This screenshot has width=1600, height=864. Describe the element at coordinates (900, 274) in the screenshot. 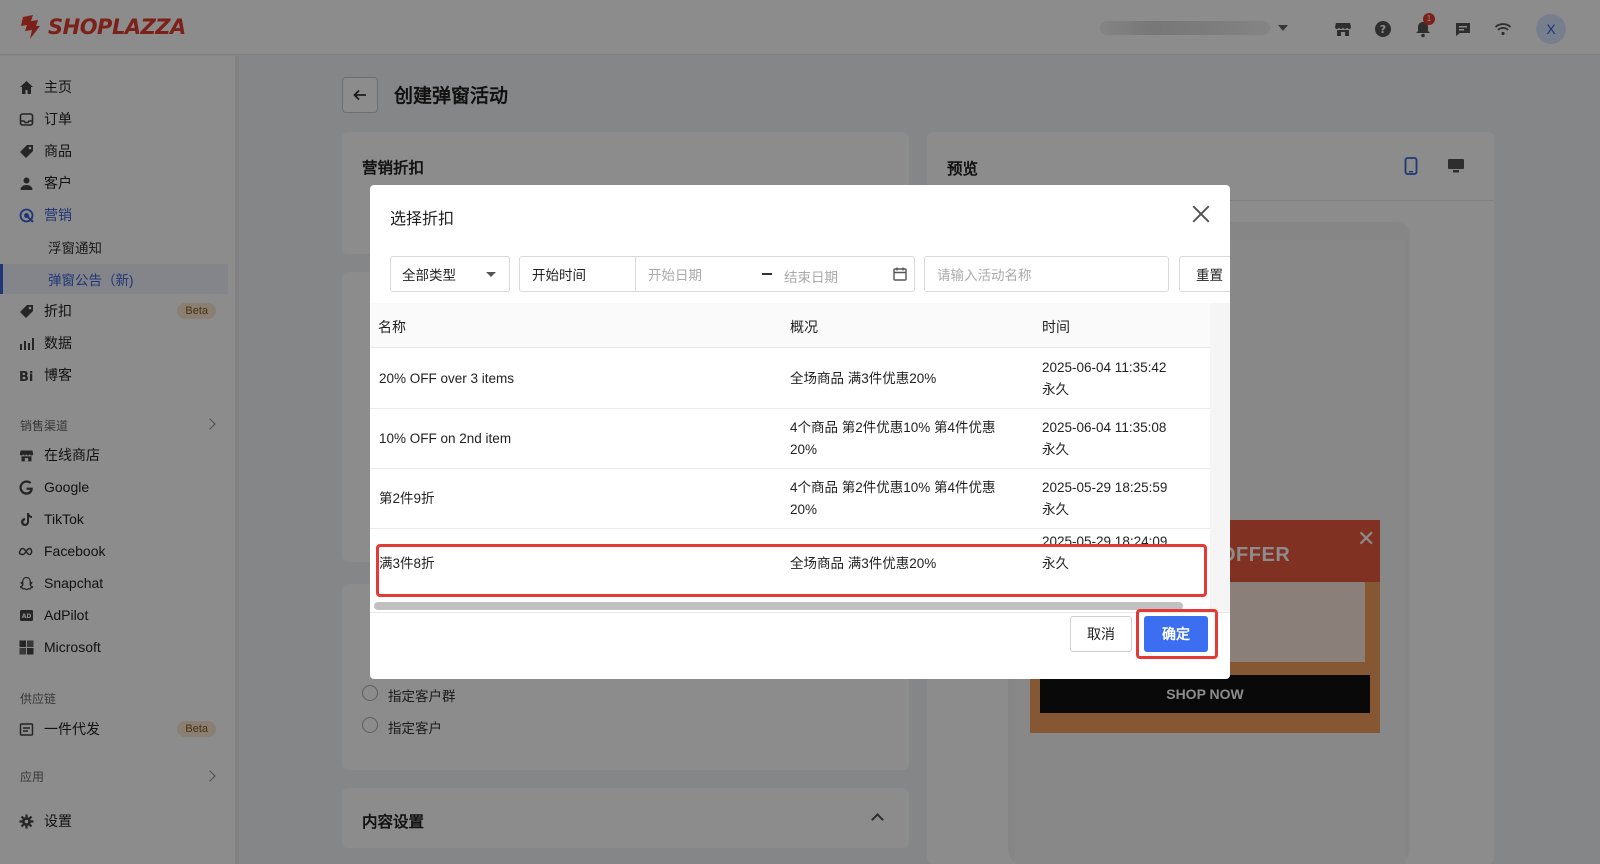

I see `calendar-icon` at that location.